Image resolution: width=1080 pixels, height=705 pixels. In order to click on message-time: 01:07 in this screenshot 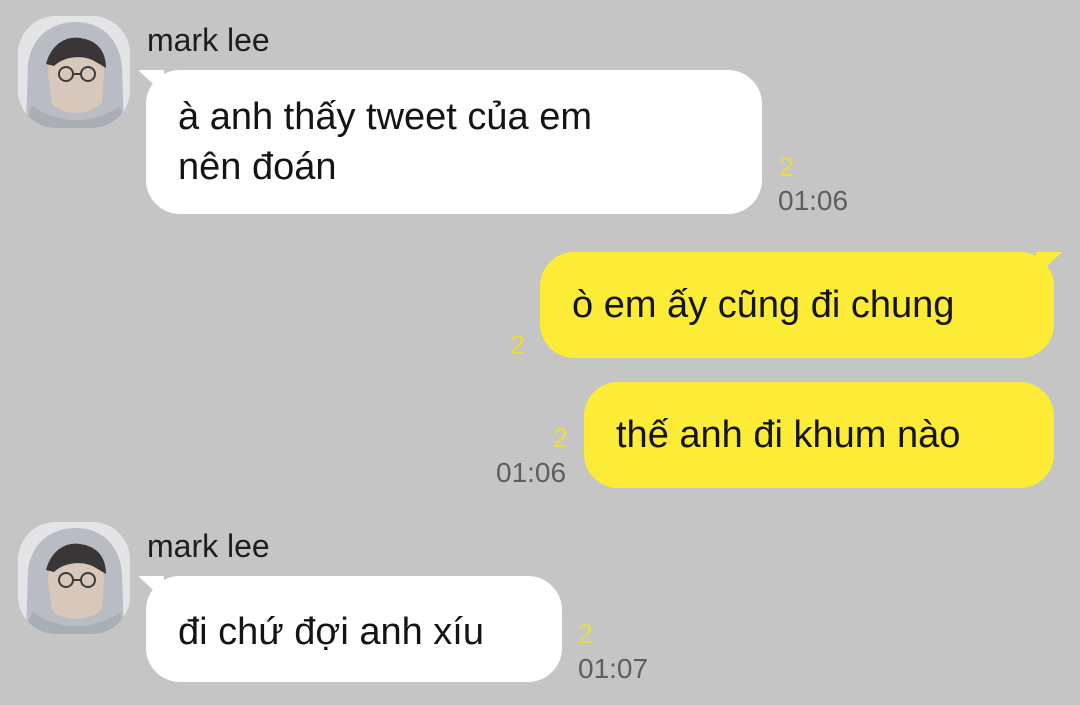, I will do `click(613, 668)`.